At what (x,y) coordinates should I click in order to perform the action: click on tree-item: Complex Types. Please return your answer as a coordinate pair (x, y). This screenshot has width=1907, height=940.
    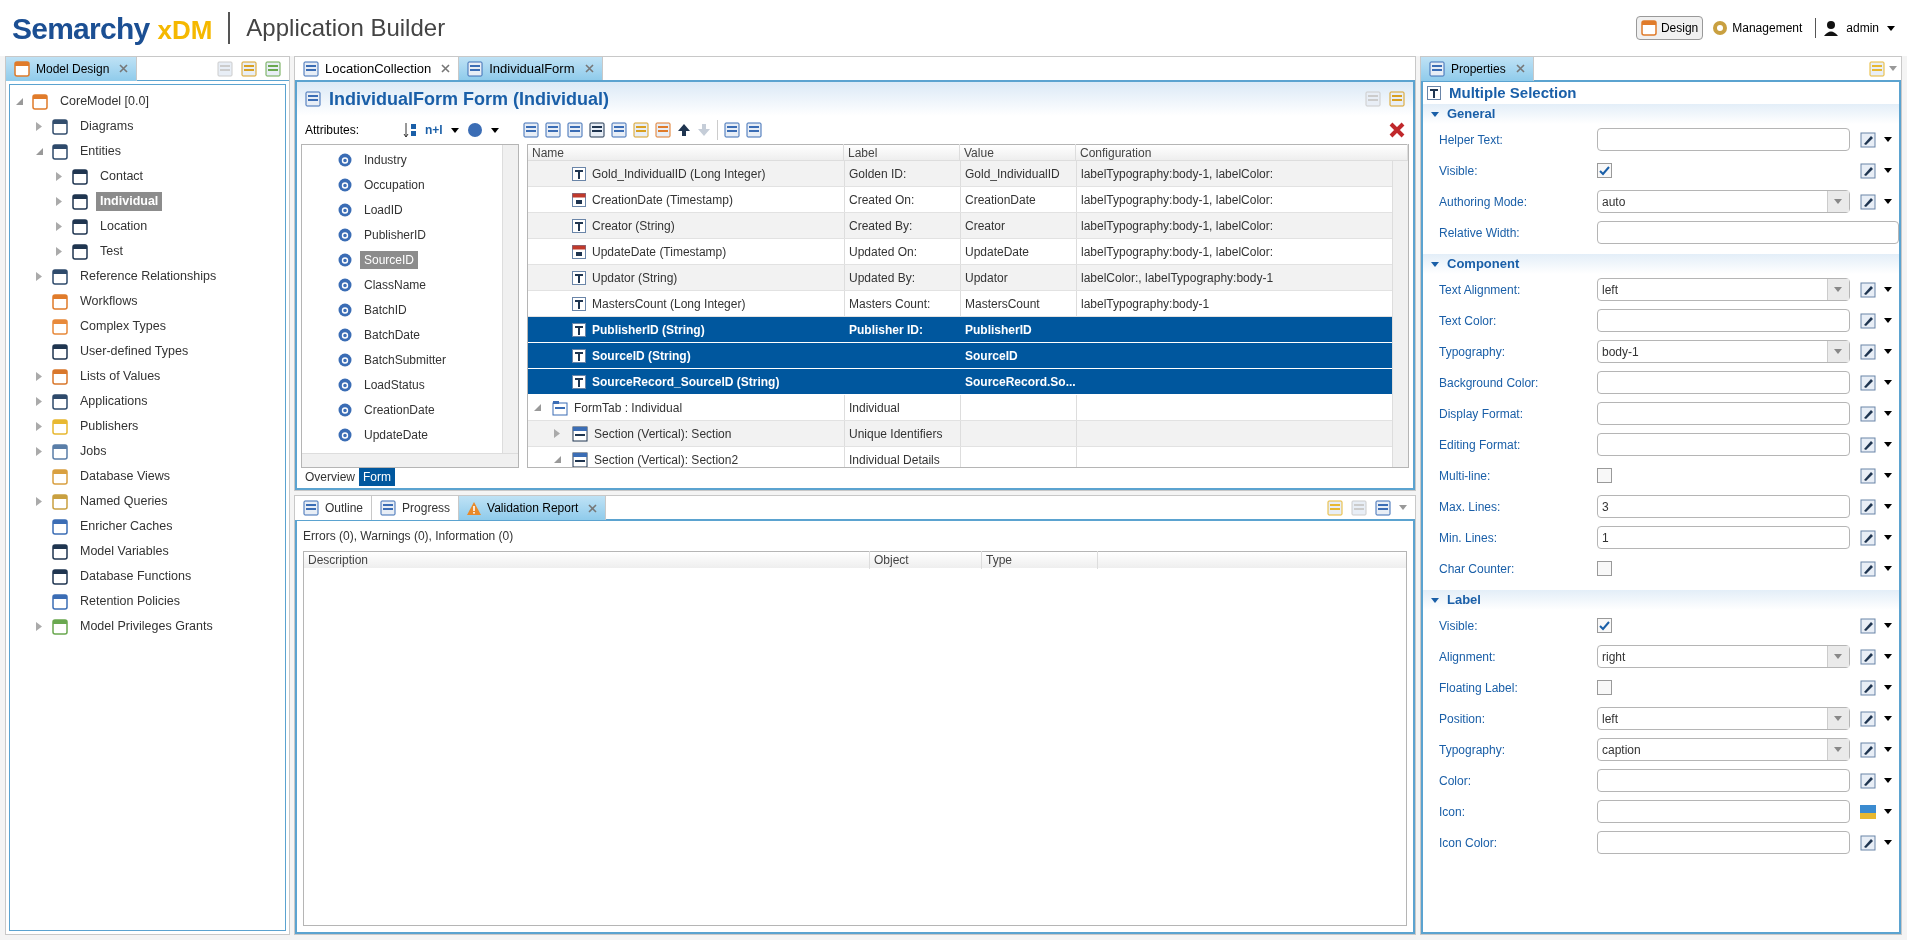
    Looking at the image, I should click on (123, 326).